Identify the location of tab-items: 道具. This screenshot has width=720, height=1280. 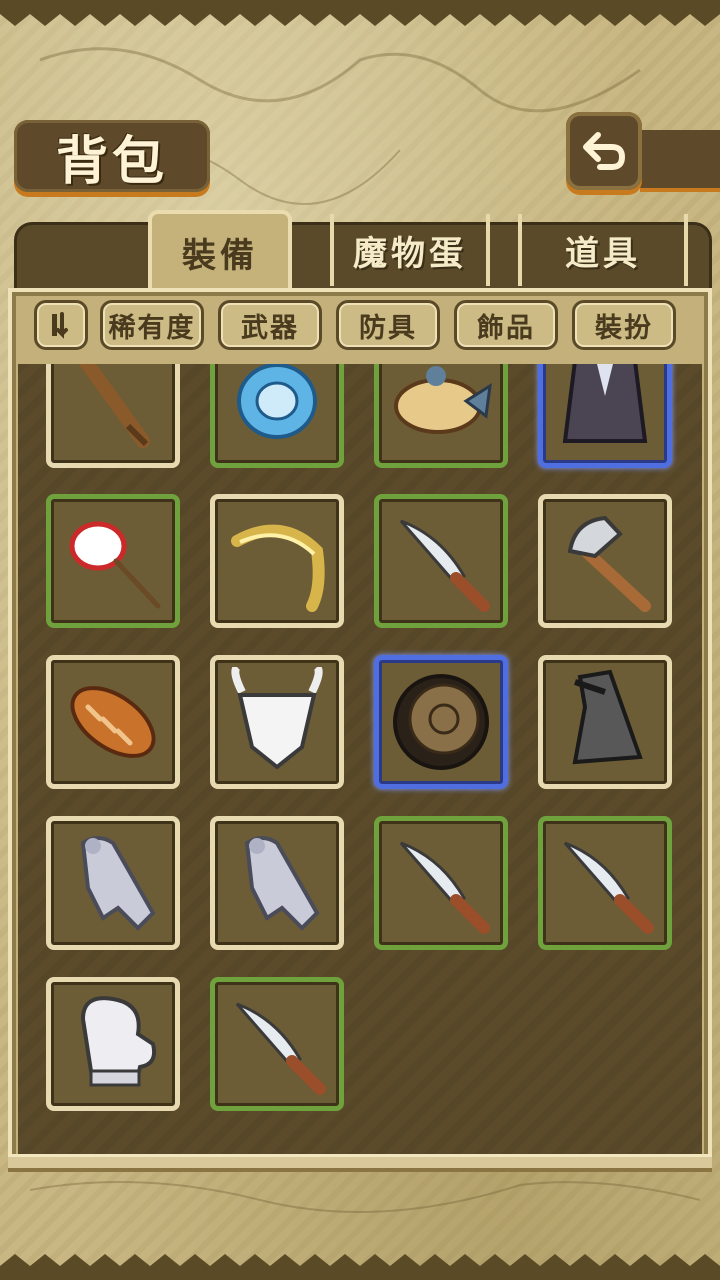
(603, 250).